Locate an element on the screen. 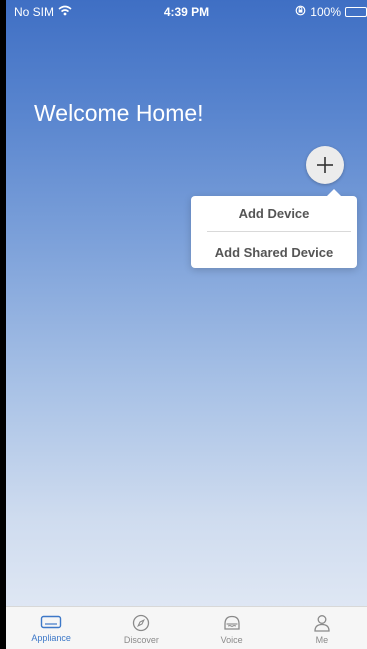 The image size is (367, 649). tab-appliance: Appliance is located at coordinates (51, 628).